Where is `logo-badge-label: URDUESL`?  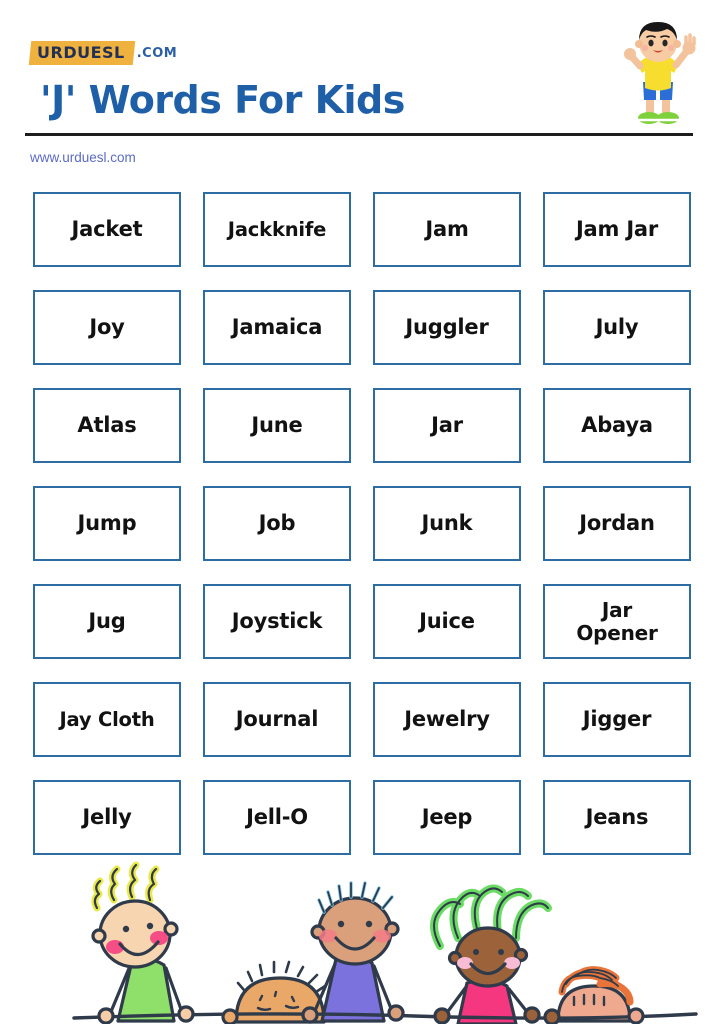 logo-badge-label: URDUESL is located at coordinates (81, 52).